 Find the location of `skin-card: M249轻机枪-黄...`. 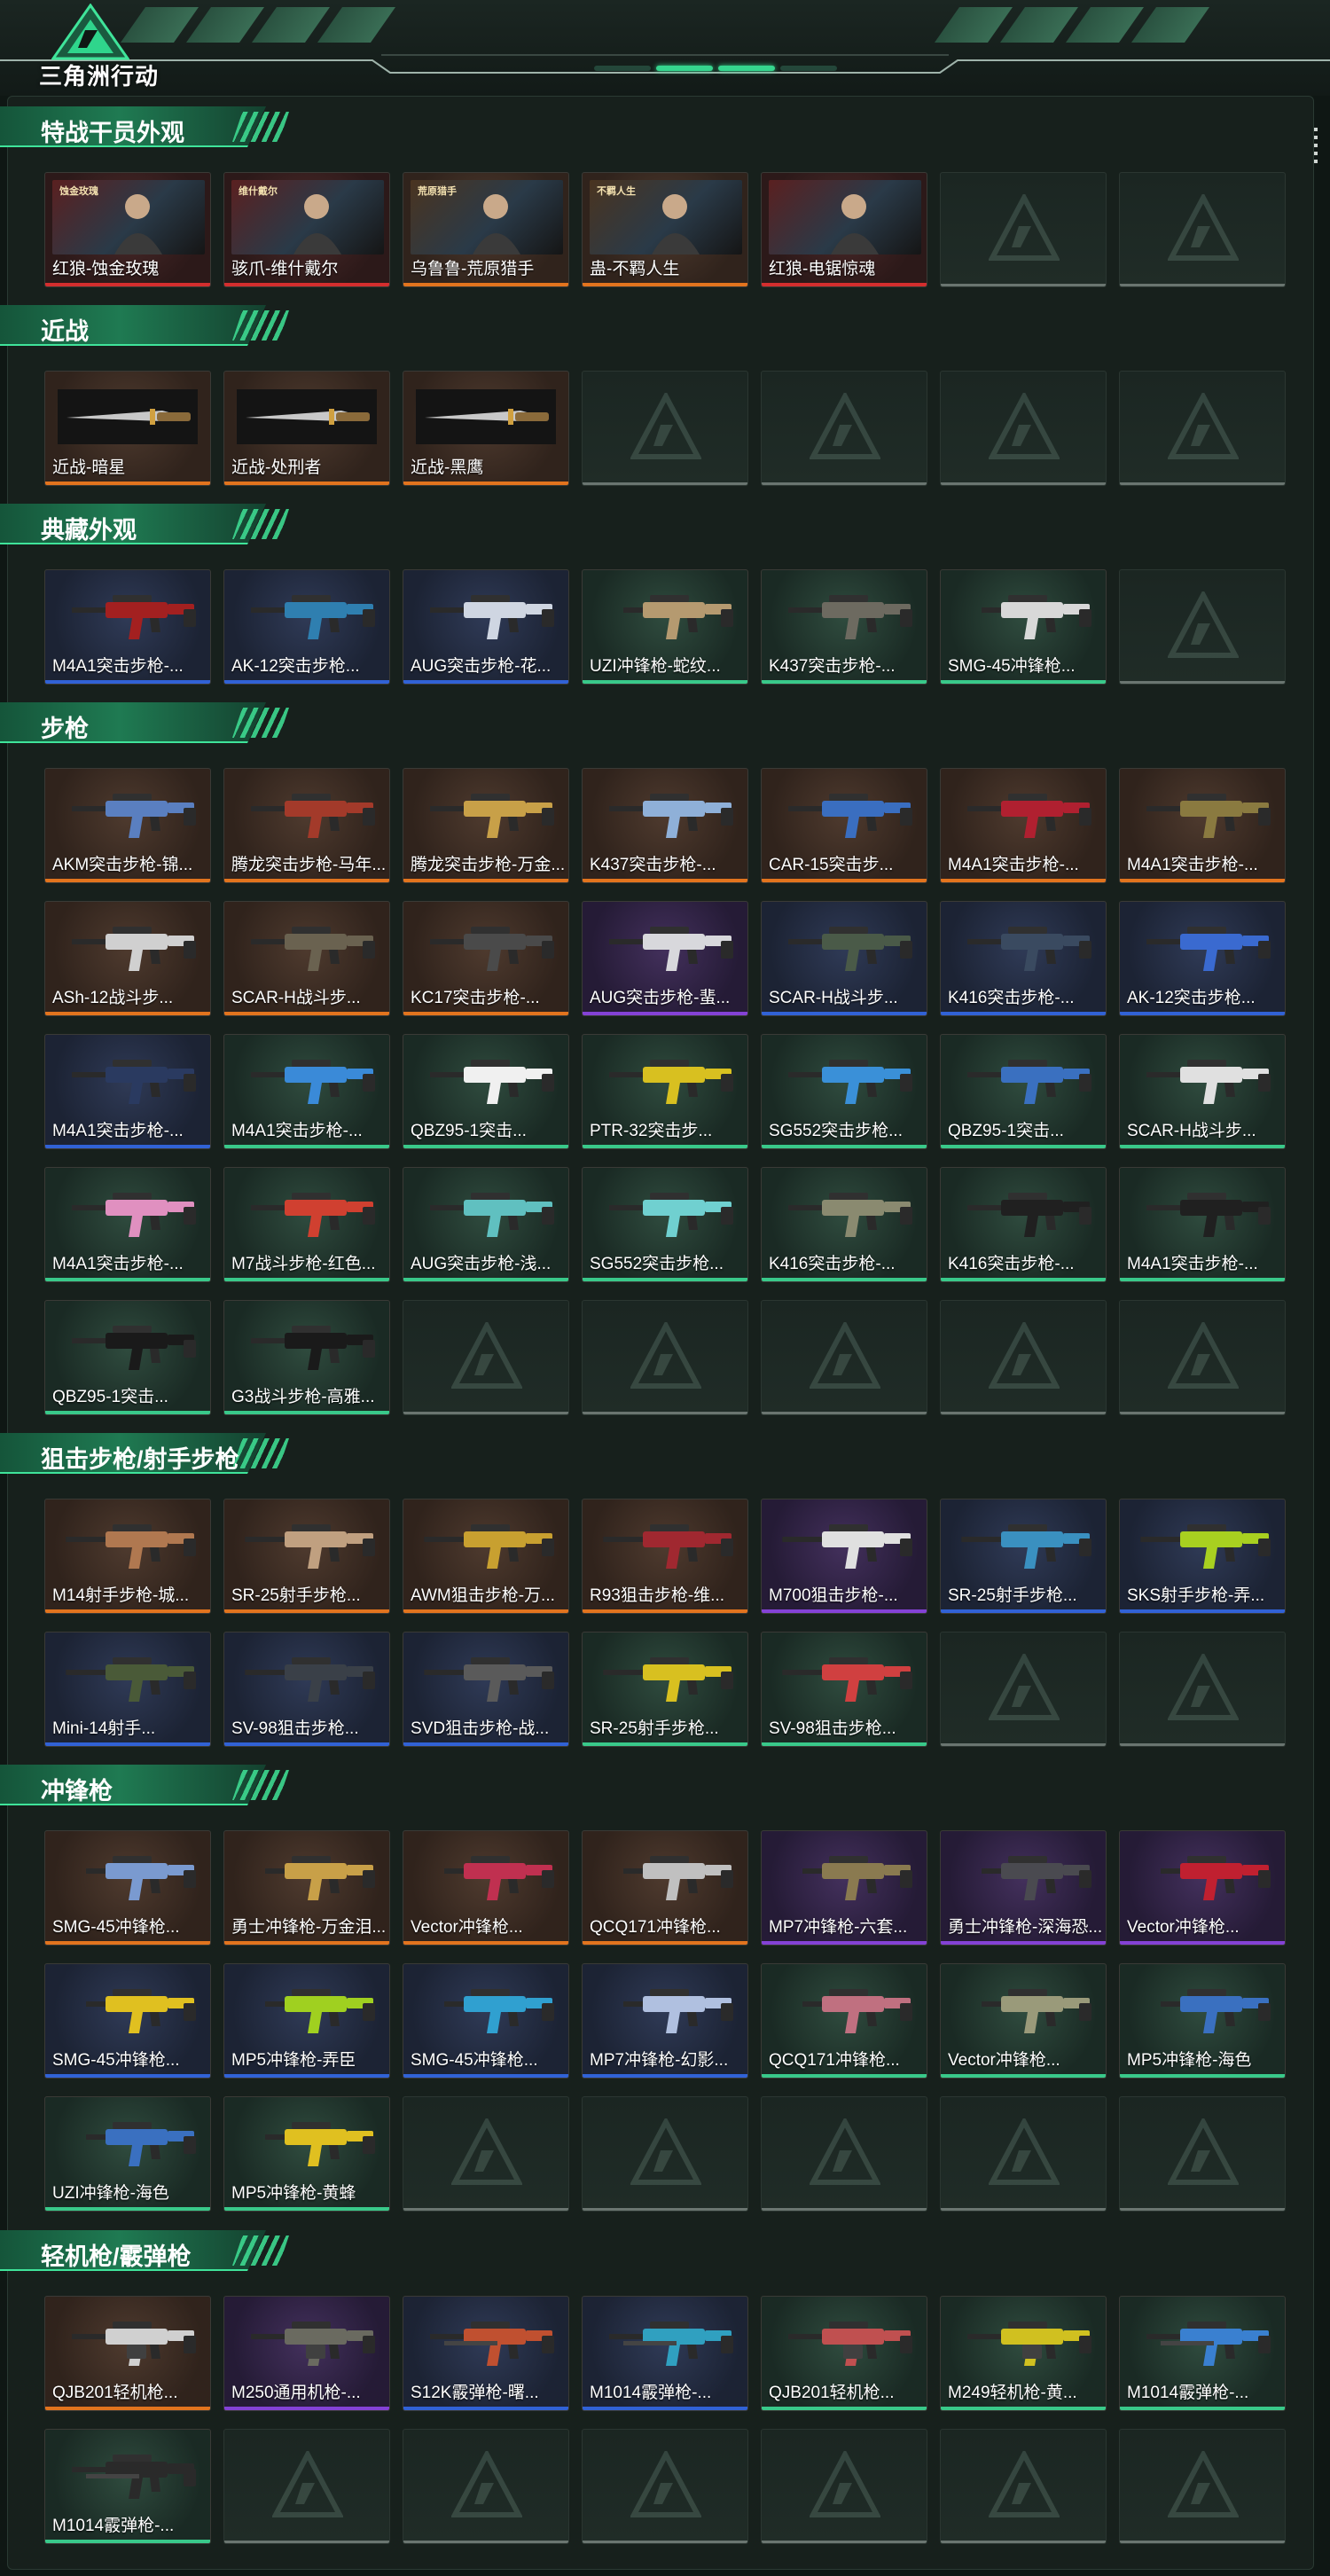

skin-card: M249轻机枪-黄... is located at coordinates (1024, 2353).